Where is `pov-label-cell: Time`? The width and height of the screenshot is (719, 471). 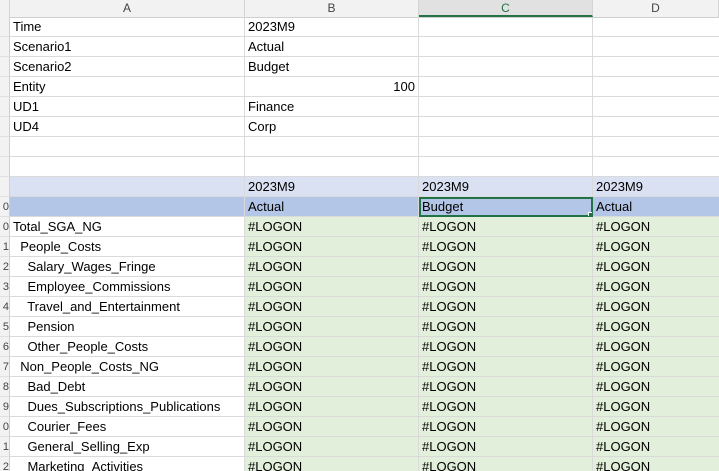 pov-label-cell: Time is located at coordinates (127, 27).